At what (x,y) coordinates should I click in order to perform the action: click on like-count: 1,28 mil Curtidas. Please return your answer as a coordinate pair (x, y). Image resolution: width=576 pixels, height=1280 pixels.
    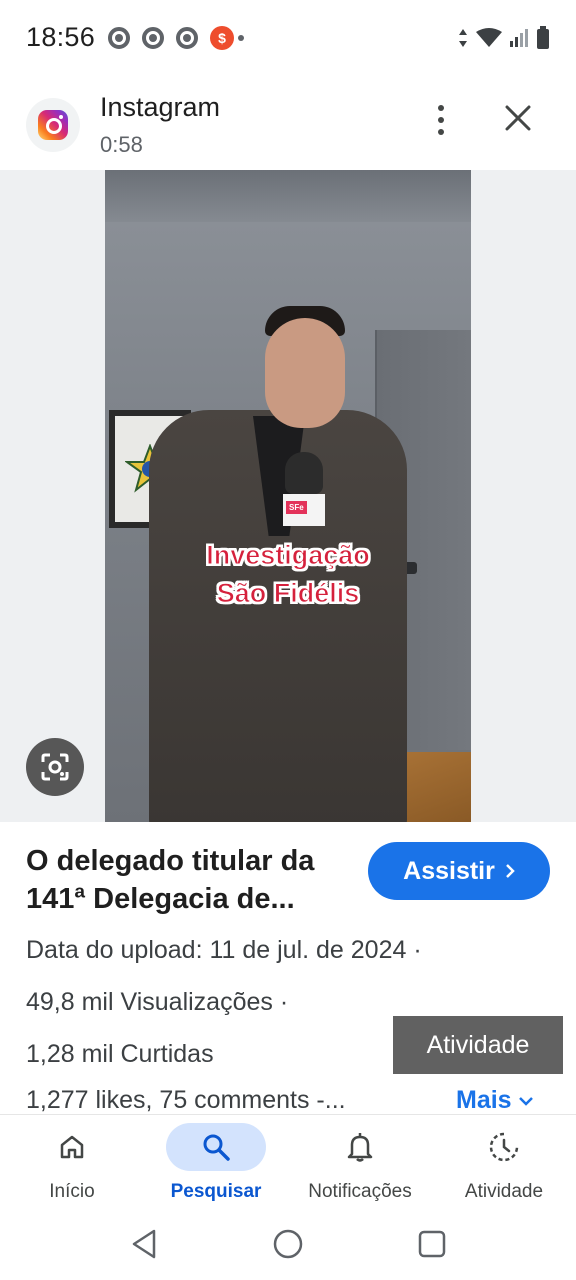
    Looking at the image, I should click on (120, 1054).